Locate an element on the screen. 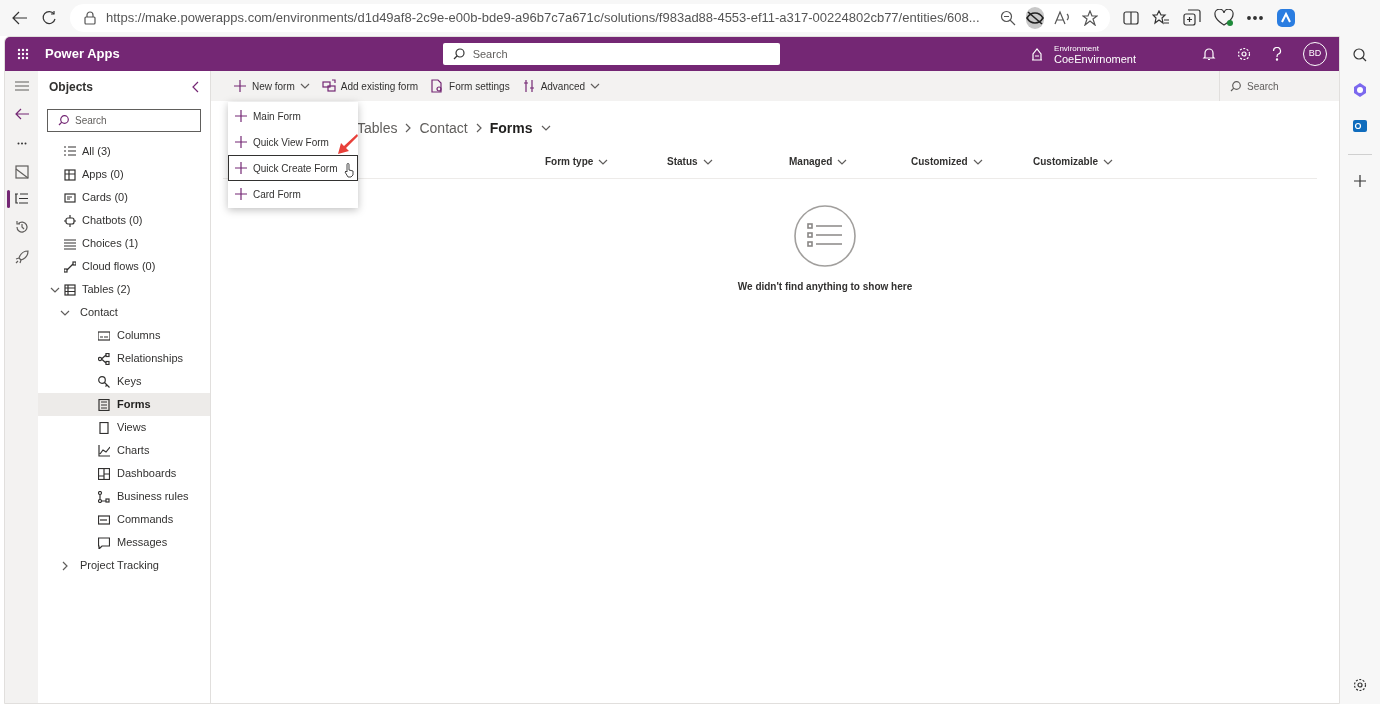  lock-icon is located at coordinates (90, 18).